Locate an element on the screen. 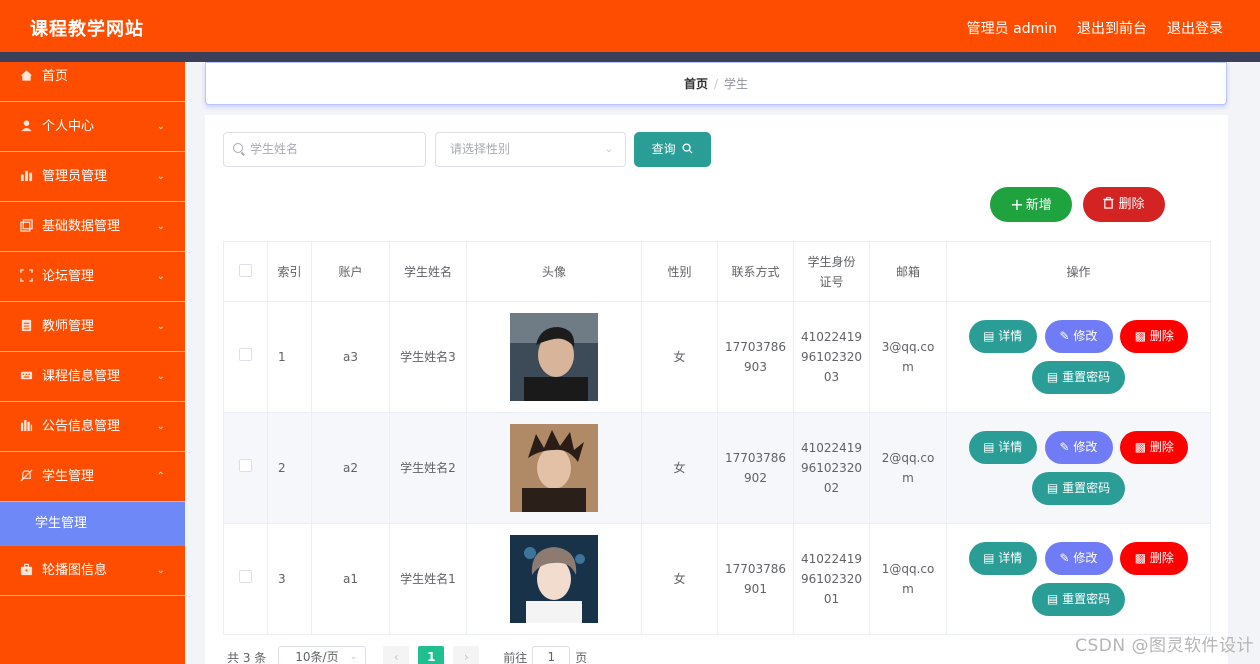 This screenshot has height=664, width=1260. sidebar-item-notice-info: 公告信息管理 ⌄ is located at coordinates (92, 427).